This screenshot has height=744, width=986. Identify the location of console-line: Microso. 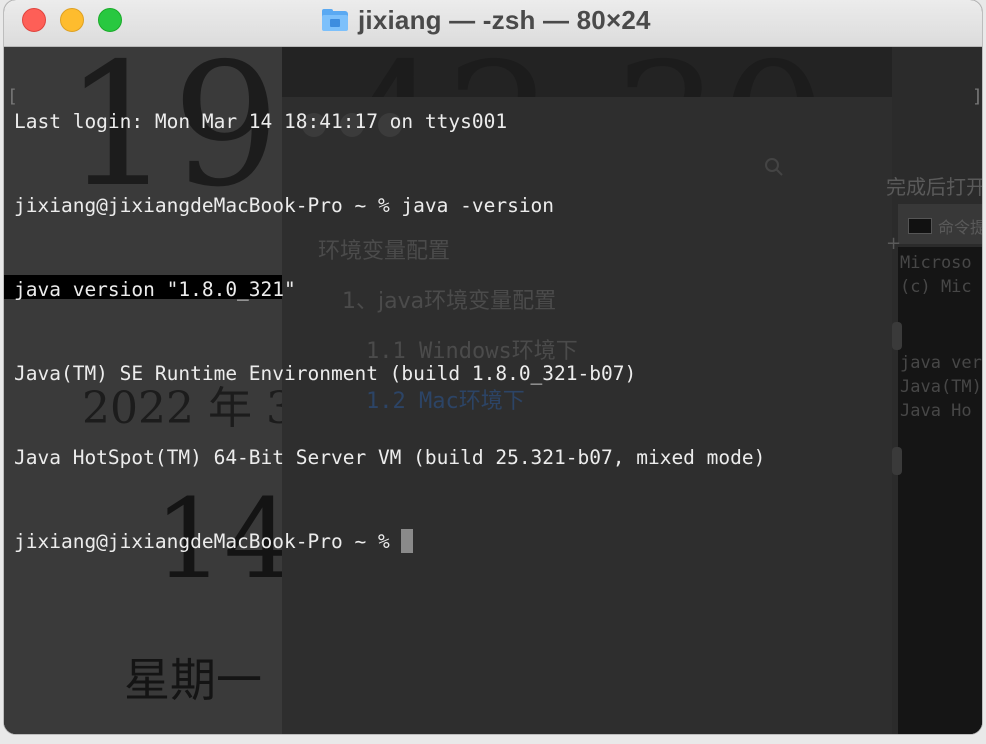
(936, 263).